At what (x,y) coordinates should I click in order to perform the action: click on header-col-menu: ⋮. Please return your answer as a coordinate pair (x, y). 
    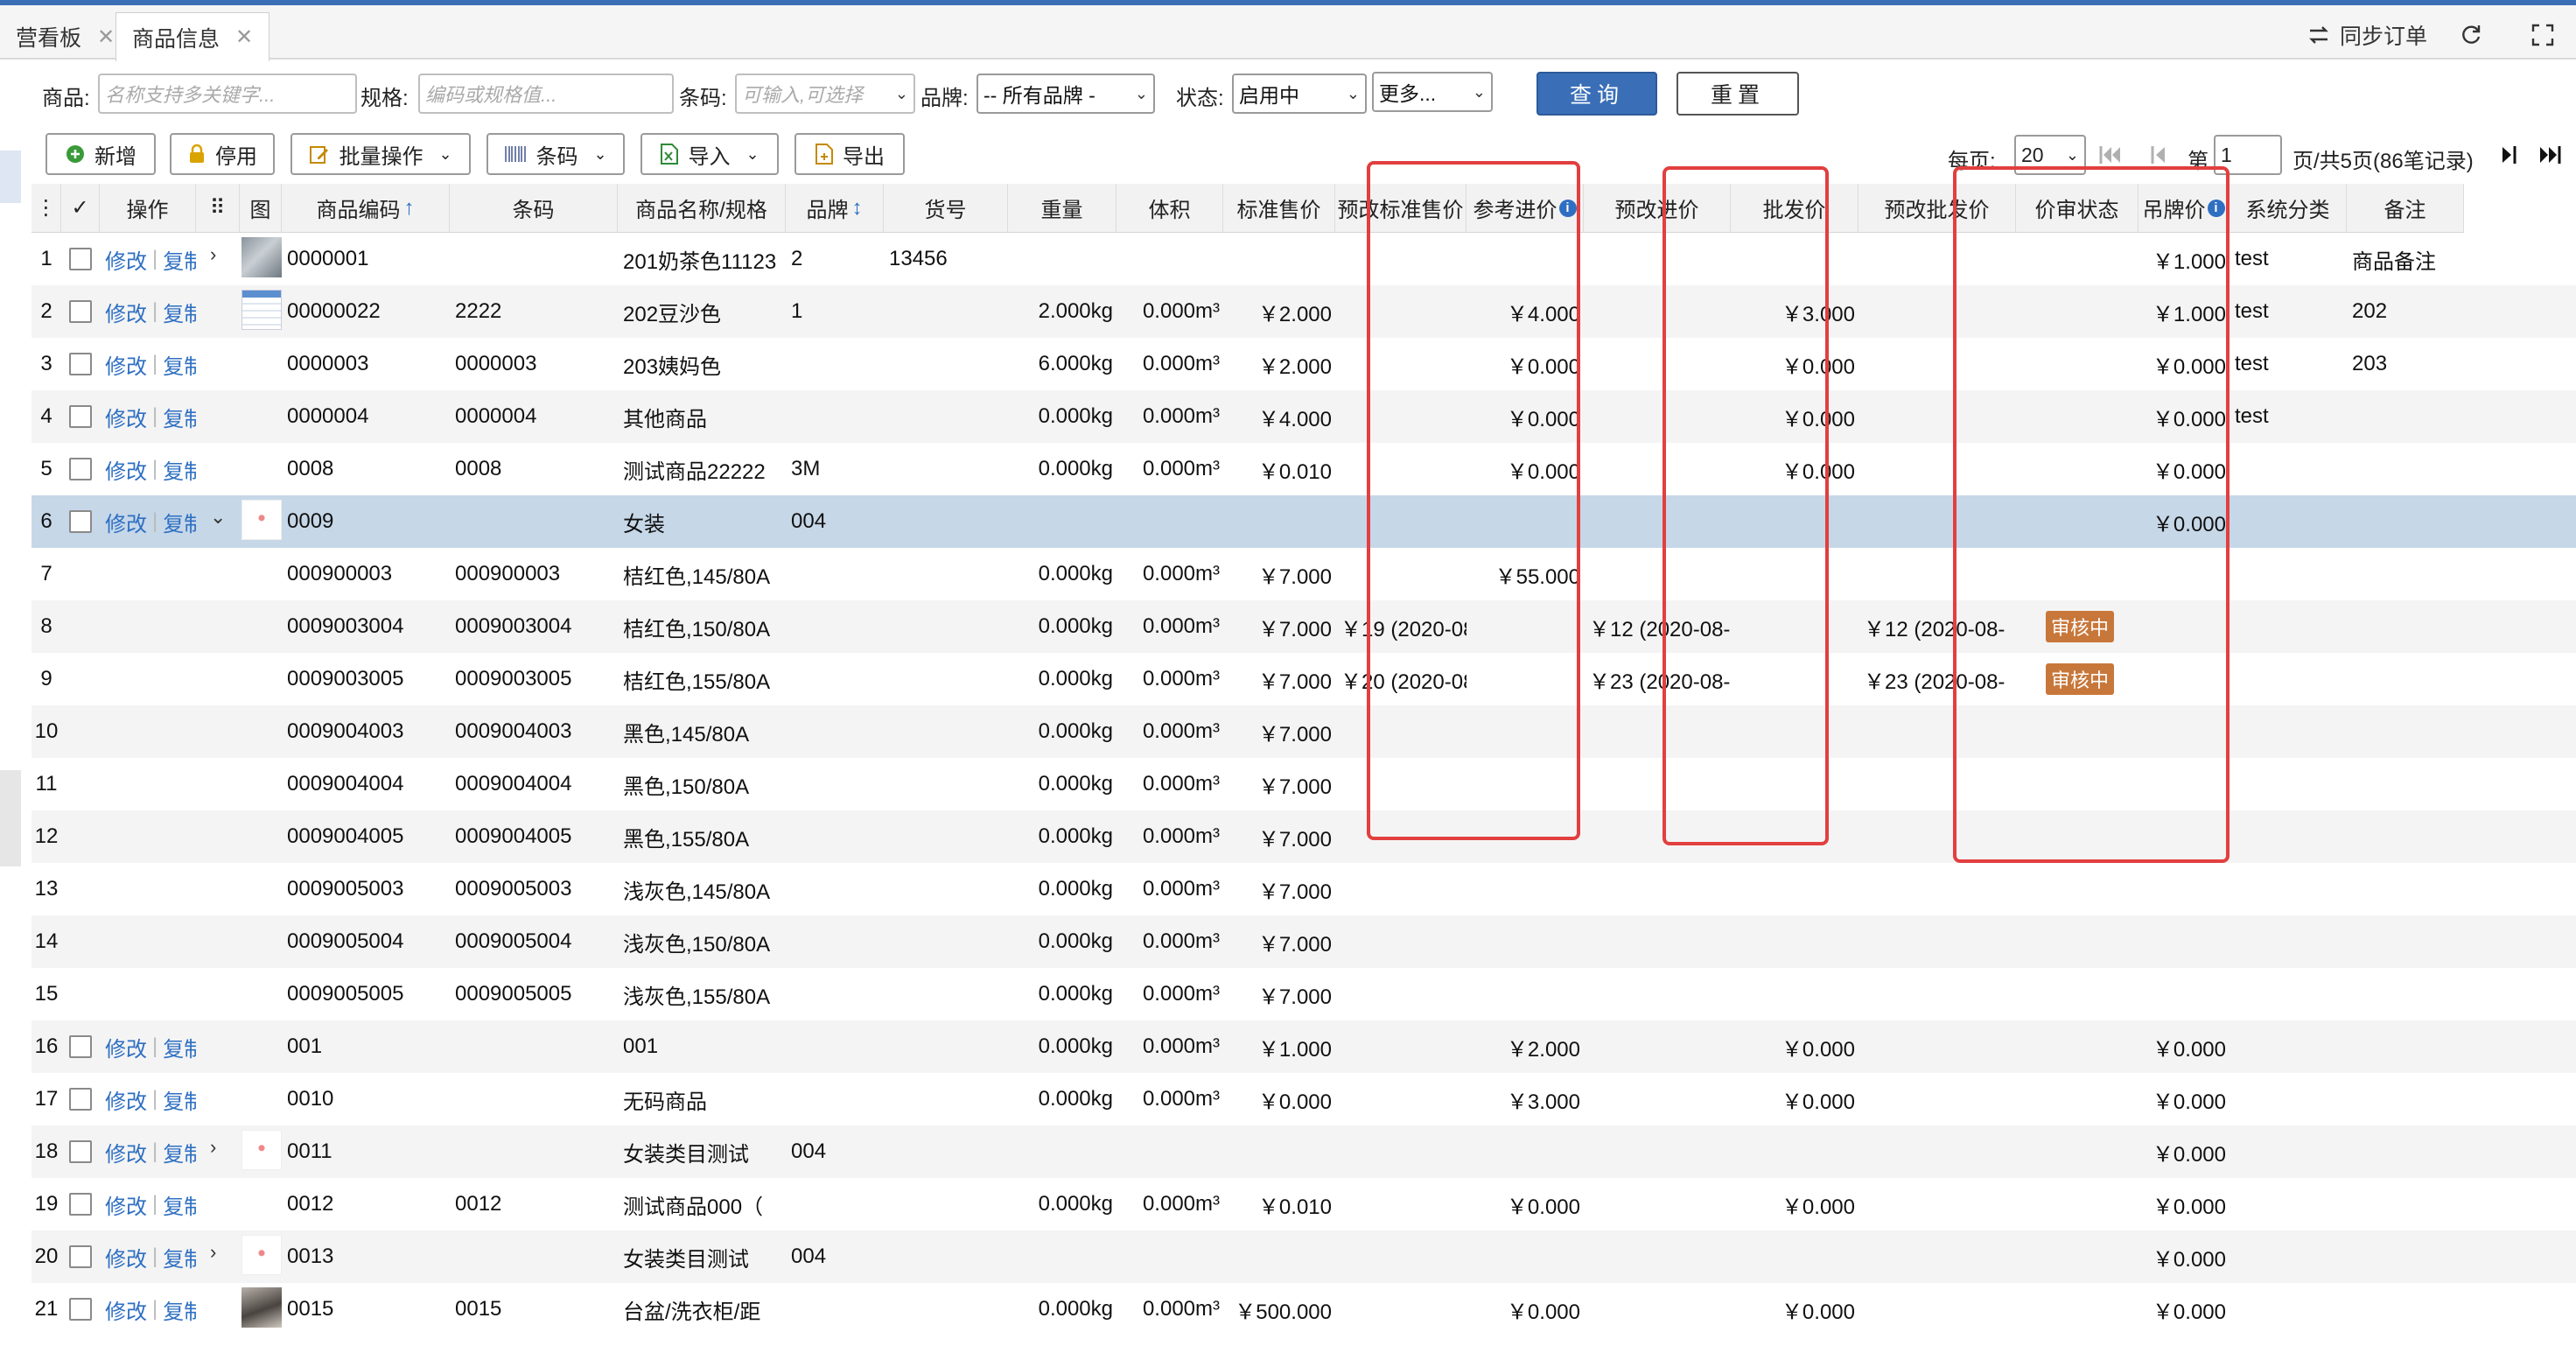
    Looking at the image, I should click on (46, 208).